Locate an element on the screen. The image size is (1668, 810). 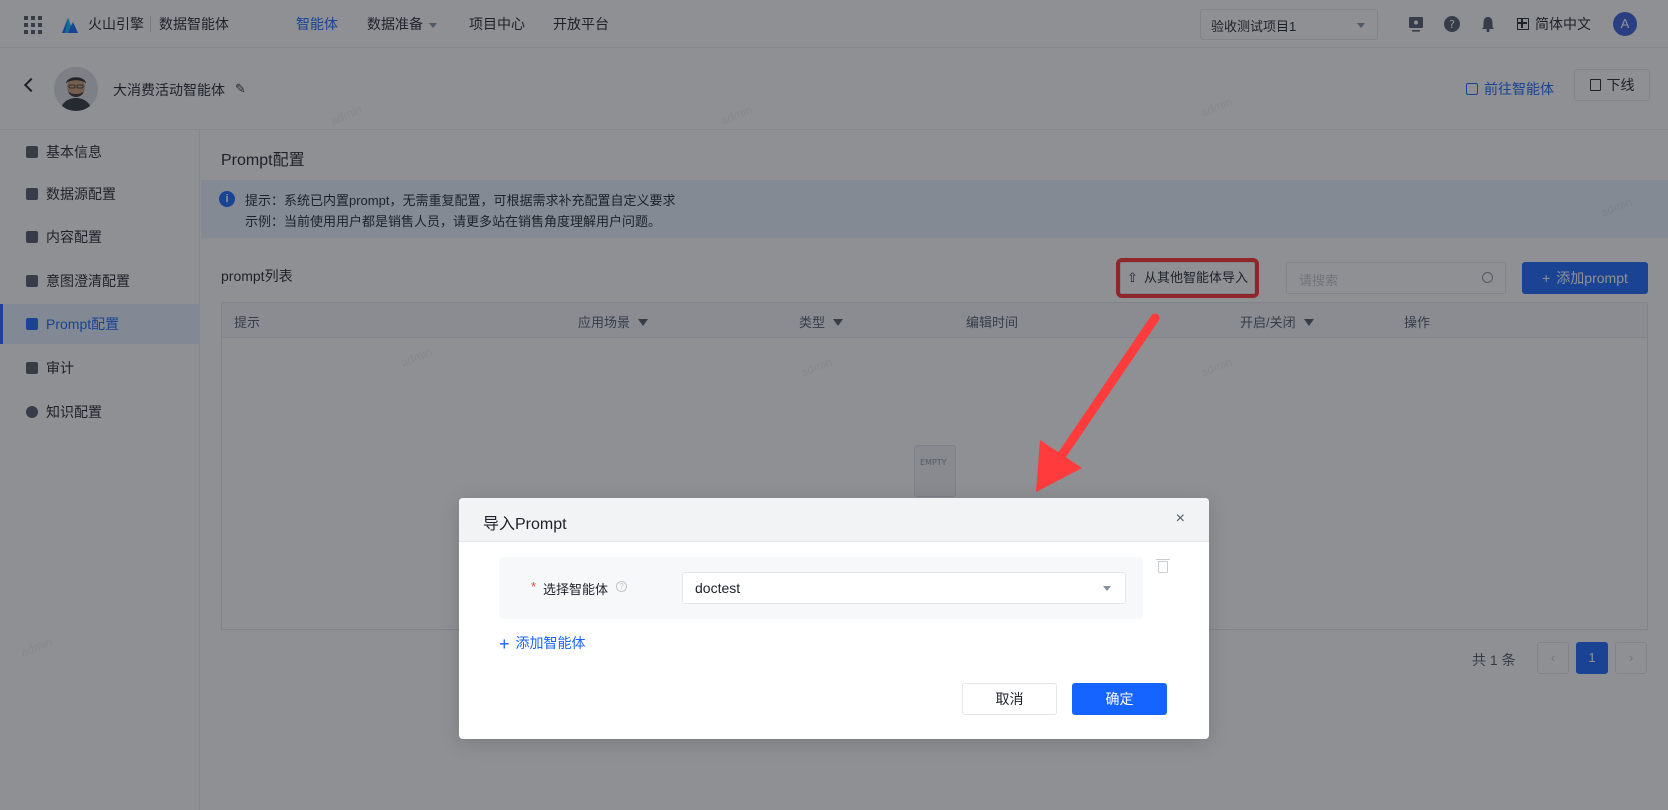
dialog-title: 导入Prompt is located at coordinates (525, 524).